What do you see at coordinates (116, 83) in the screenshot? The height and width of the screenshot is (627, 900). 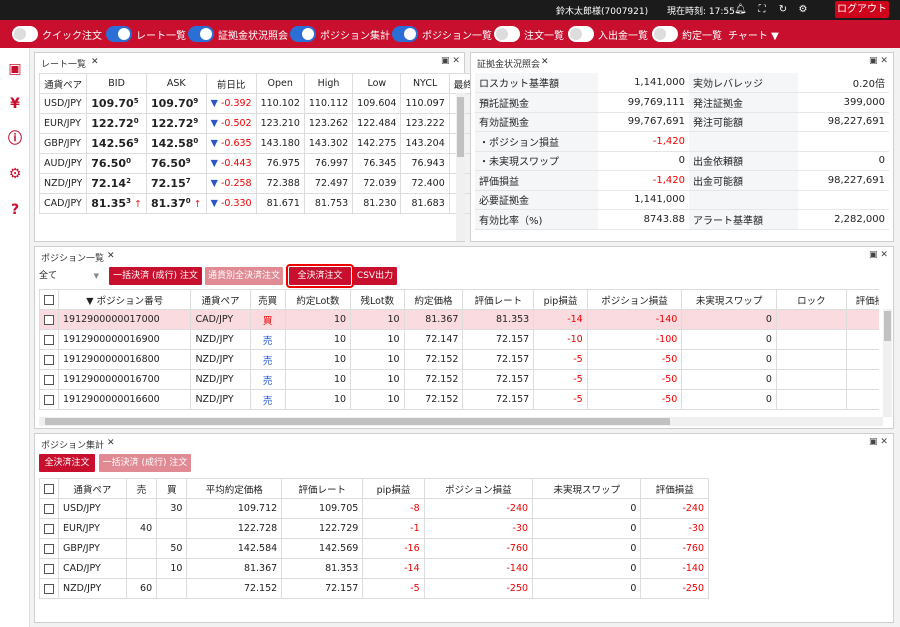 I see `col-header: BID` at bounding box center [116, 83].